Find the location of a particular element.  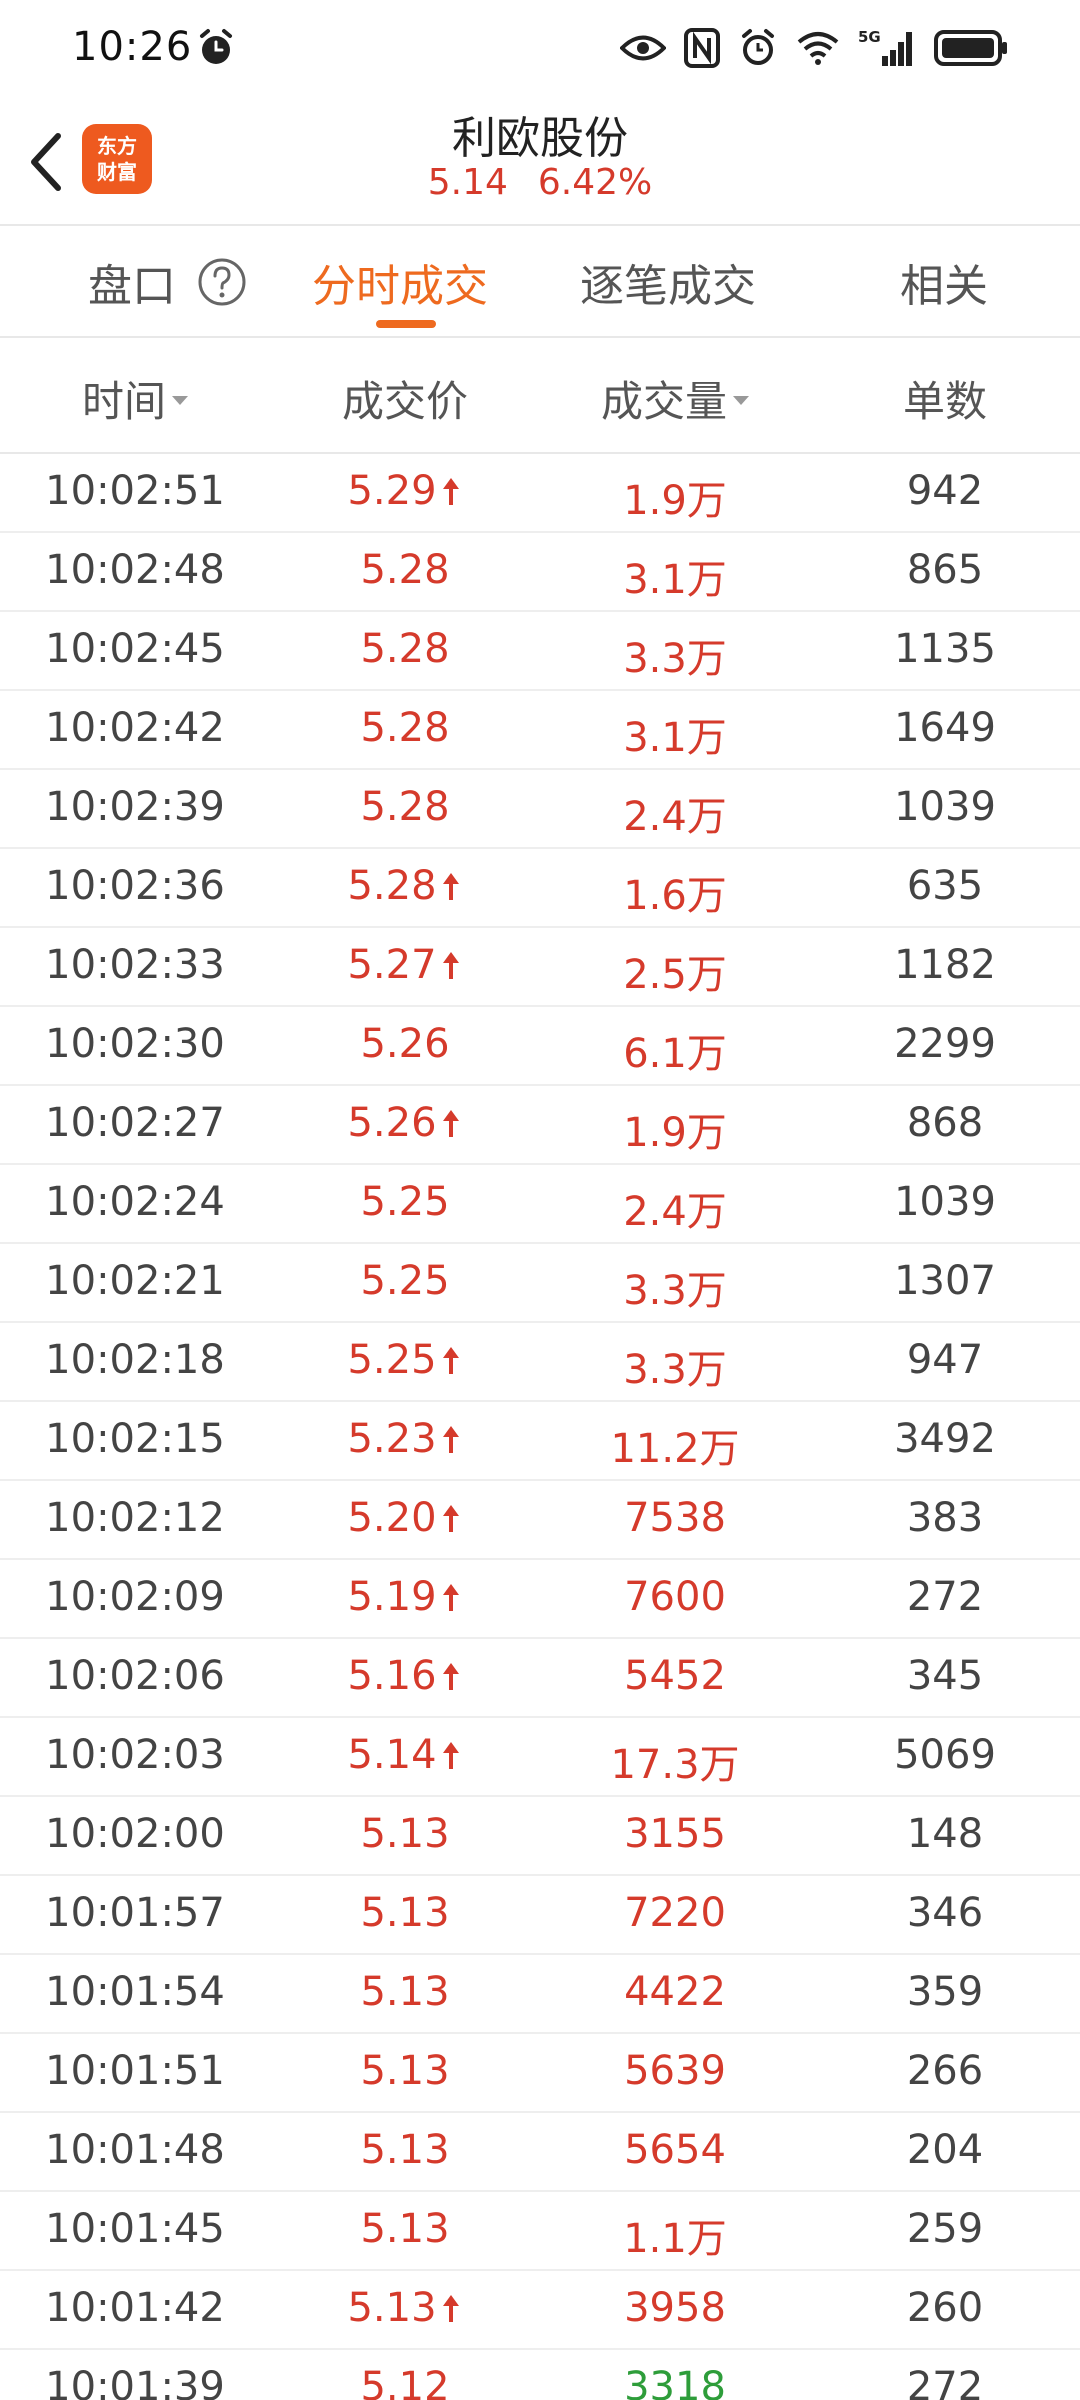

trade-count: 2299 is located at coordinates (945, 1044).